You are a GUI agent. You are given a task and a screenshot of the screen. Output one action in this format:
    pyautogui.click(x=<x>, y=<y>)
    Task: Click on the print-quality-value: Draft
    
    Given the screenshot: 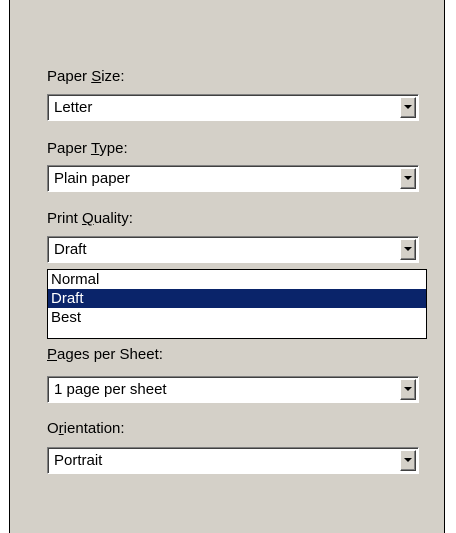 What is the action you would take?
    pyautogui.click(x=70, y=249)
    